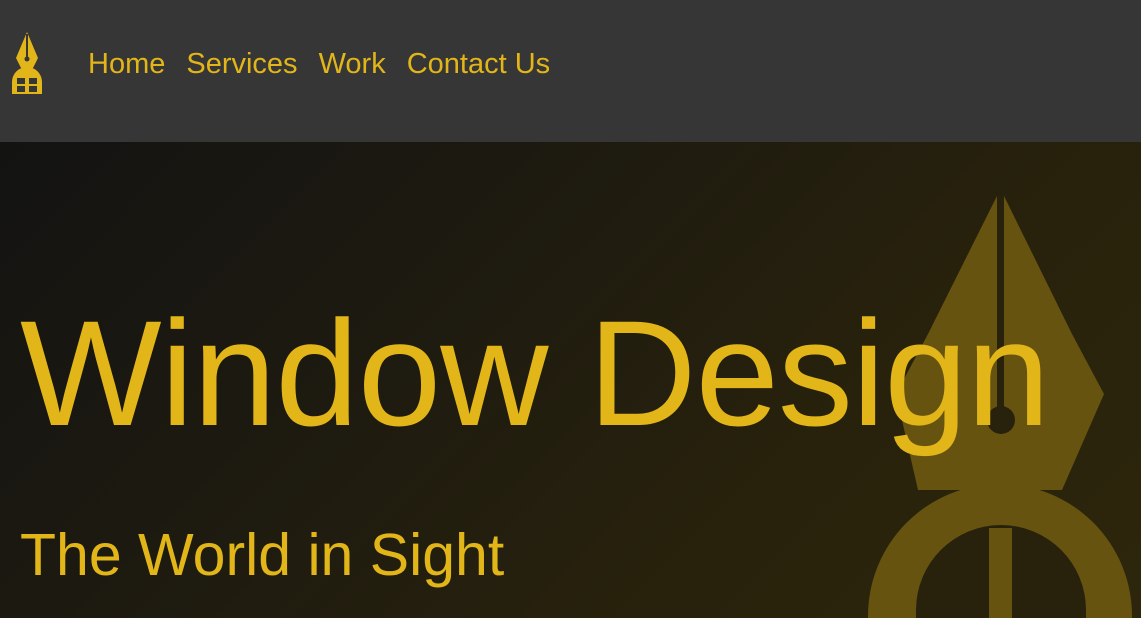  I want to click on main-nav: Home Services Work Contact Us, so click(329, 64).